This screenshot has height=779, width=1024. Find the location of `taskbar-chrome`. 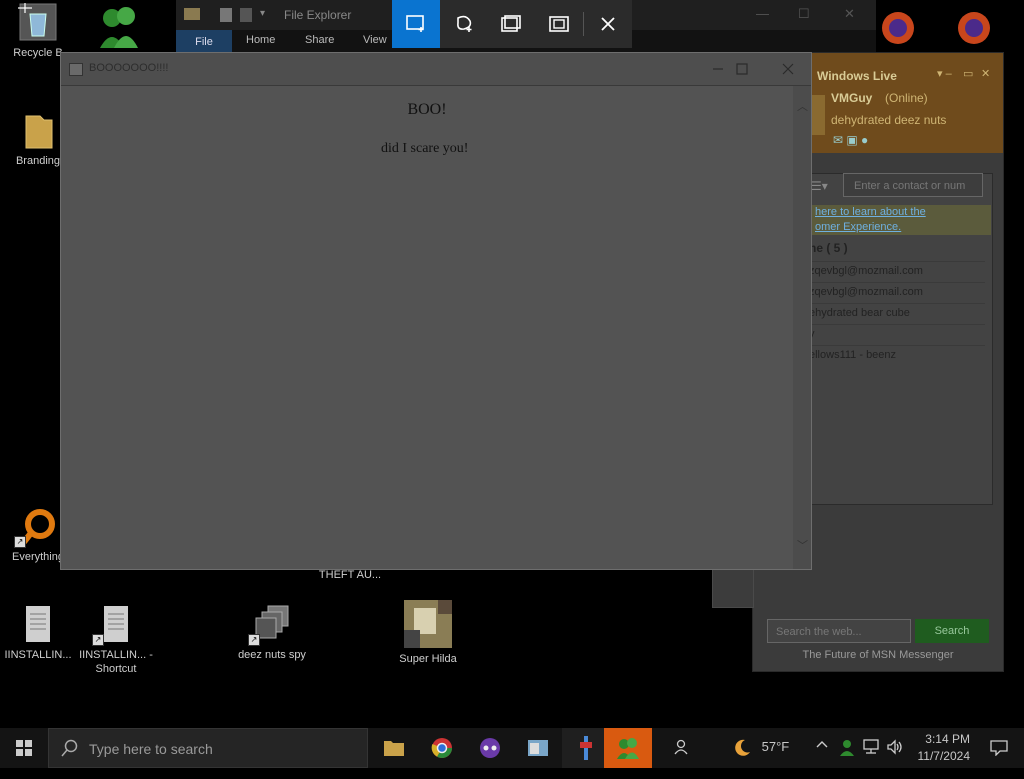

taskbar-chrome is located at coordinates (442, 748).